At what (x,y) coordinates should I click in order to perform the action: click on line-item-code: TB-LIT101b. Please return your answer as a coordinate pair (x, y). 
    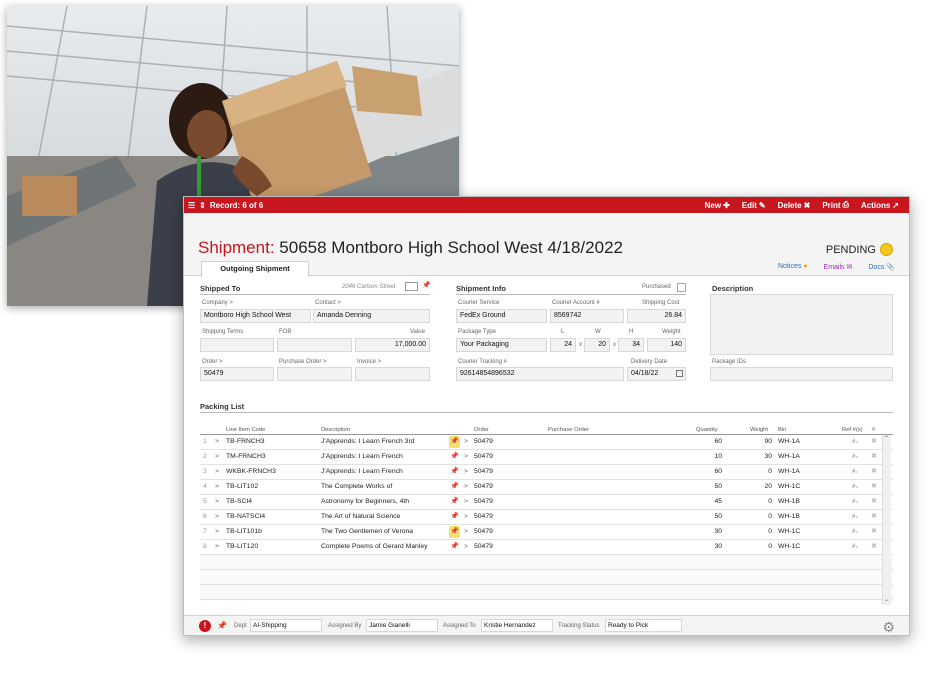
    Looking at the image, I should click on (271, 532).